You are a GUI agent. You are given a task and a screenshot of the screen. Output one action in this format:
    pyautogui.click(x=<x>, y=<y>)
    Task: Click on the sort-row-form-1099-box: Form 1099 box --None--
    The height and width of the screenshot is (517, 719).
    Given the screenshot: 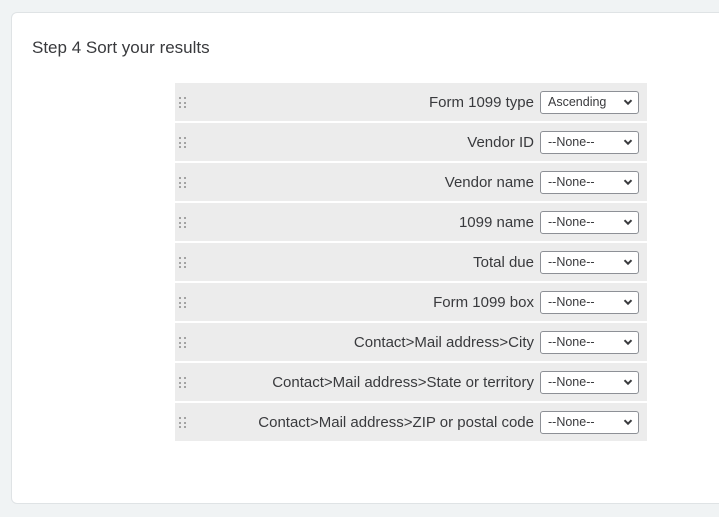 What is the action you would take?
    pyautogui.click(x=411, y=302)
    